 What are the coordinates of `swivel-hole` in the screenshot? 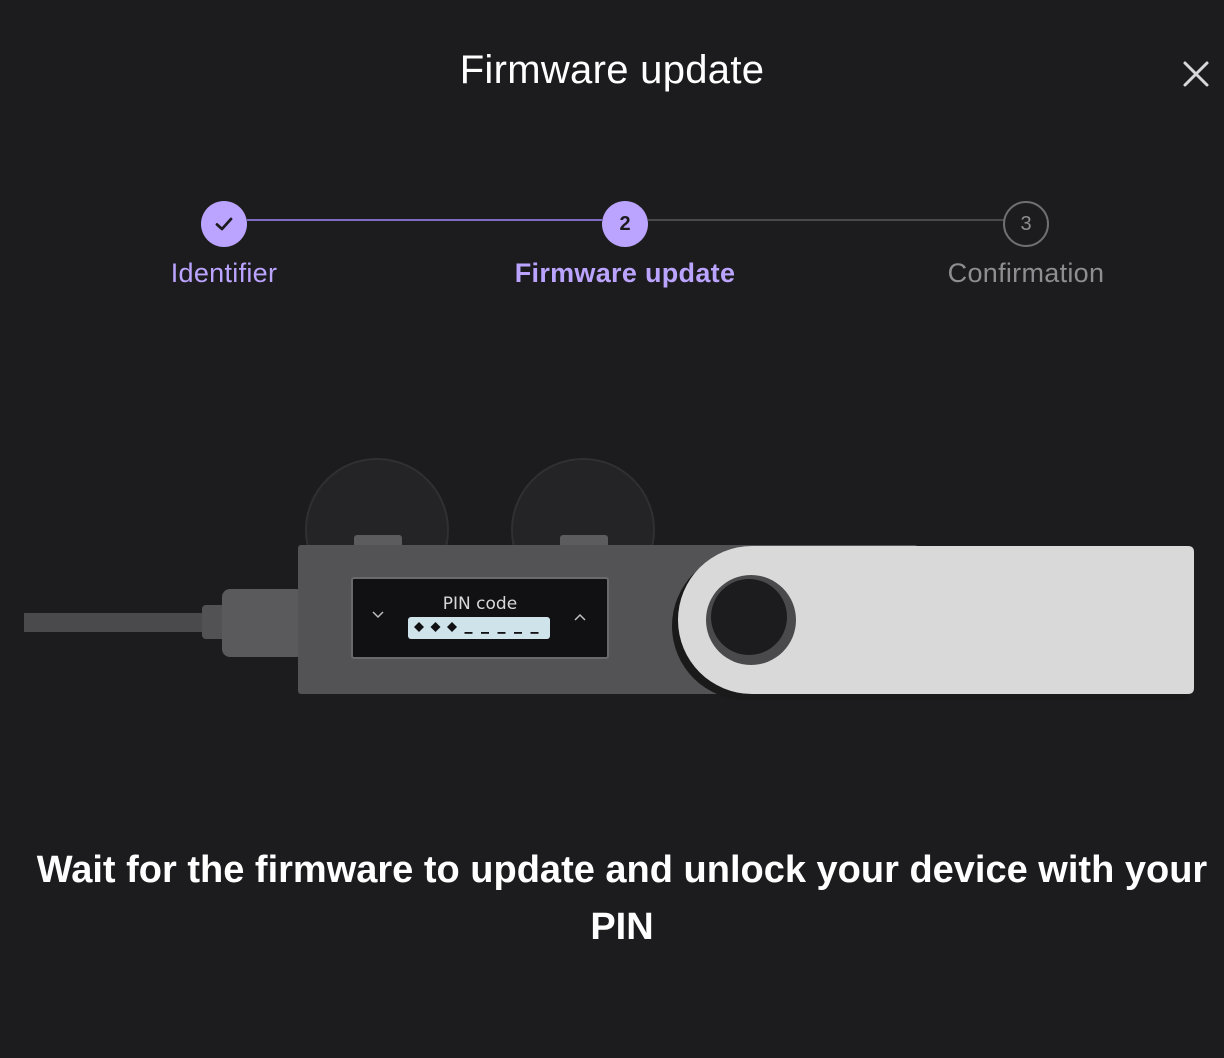 It's located at (749, 617).